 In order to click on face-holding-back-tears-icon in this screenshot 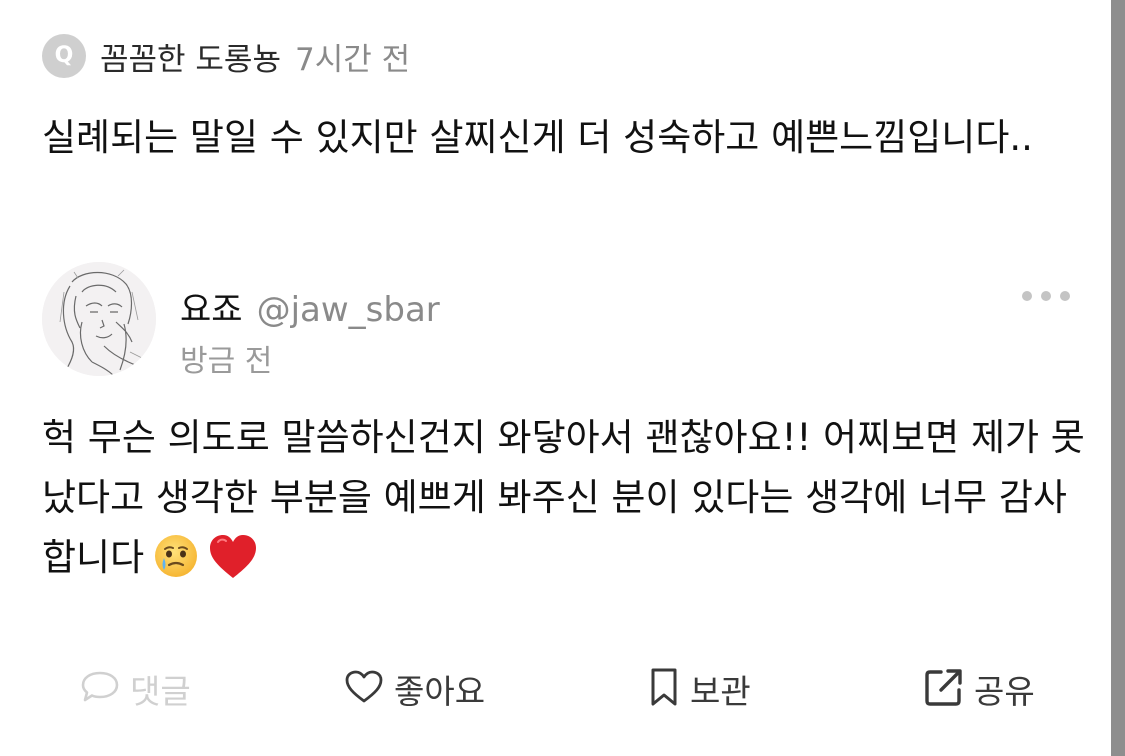, I will do `click(176, 565)`.